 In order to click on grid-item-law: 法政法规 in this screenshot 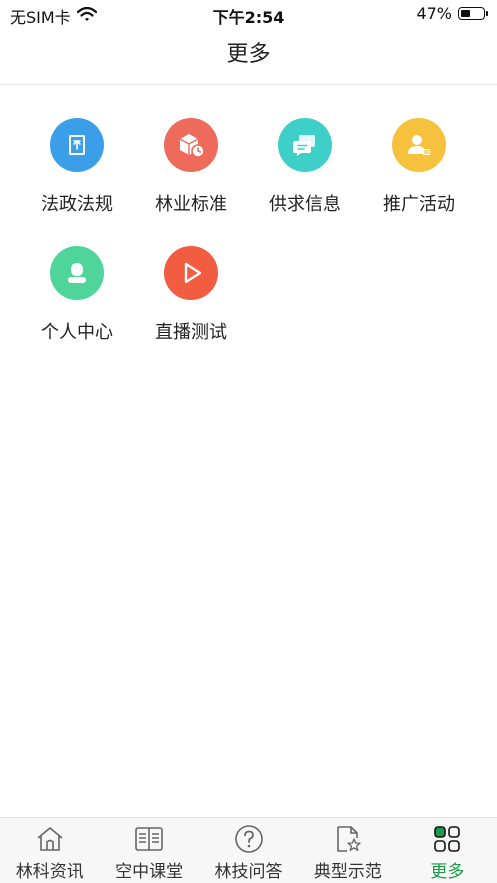, I will do `click(77, 167)`.